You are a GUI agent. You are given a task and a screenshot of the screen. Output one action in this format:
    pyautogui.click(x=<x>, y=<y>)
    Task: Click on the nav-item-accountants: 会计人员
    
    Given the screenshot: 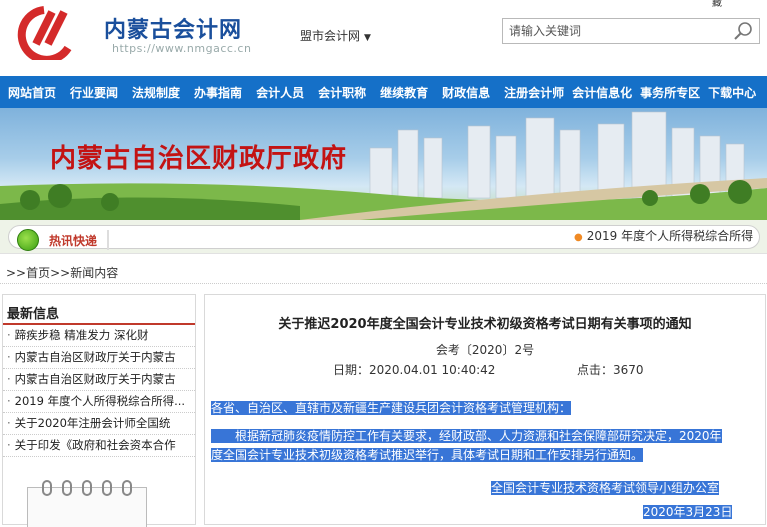 What is the action you would take?
    pyautogui.click(x=280, y=92)
    